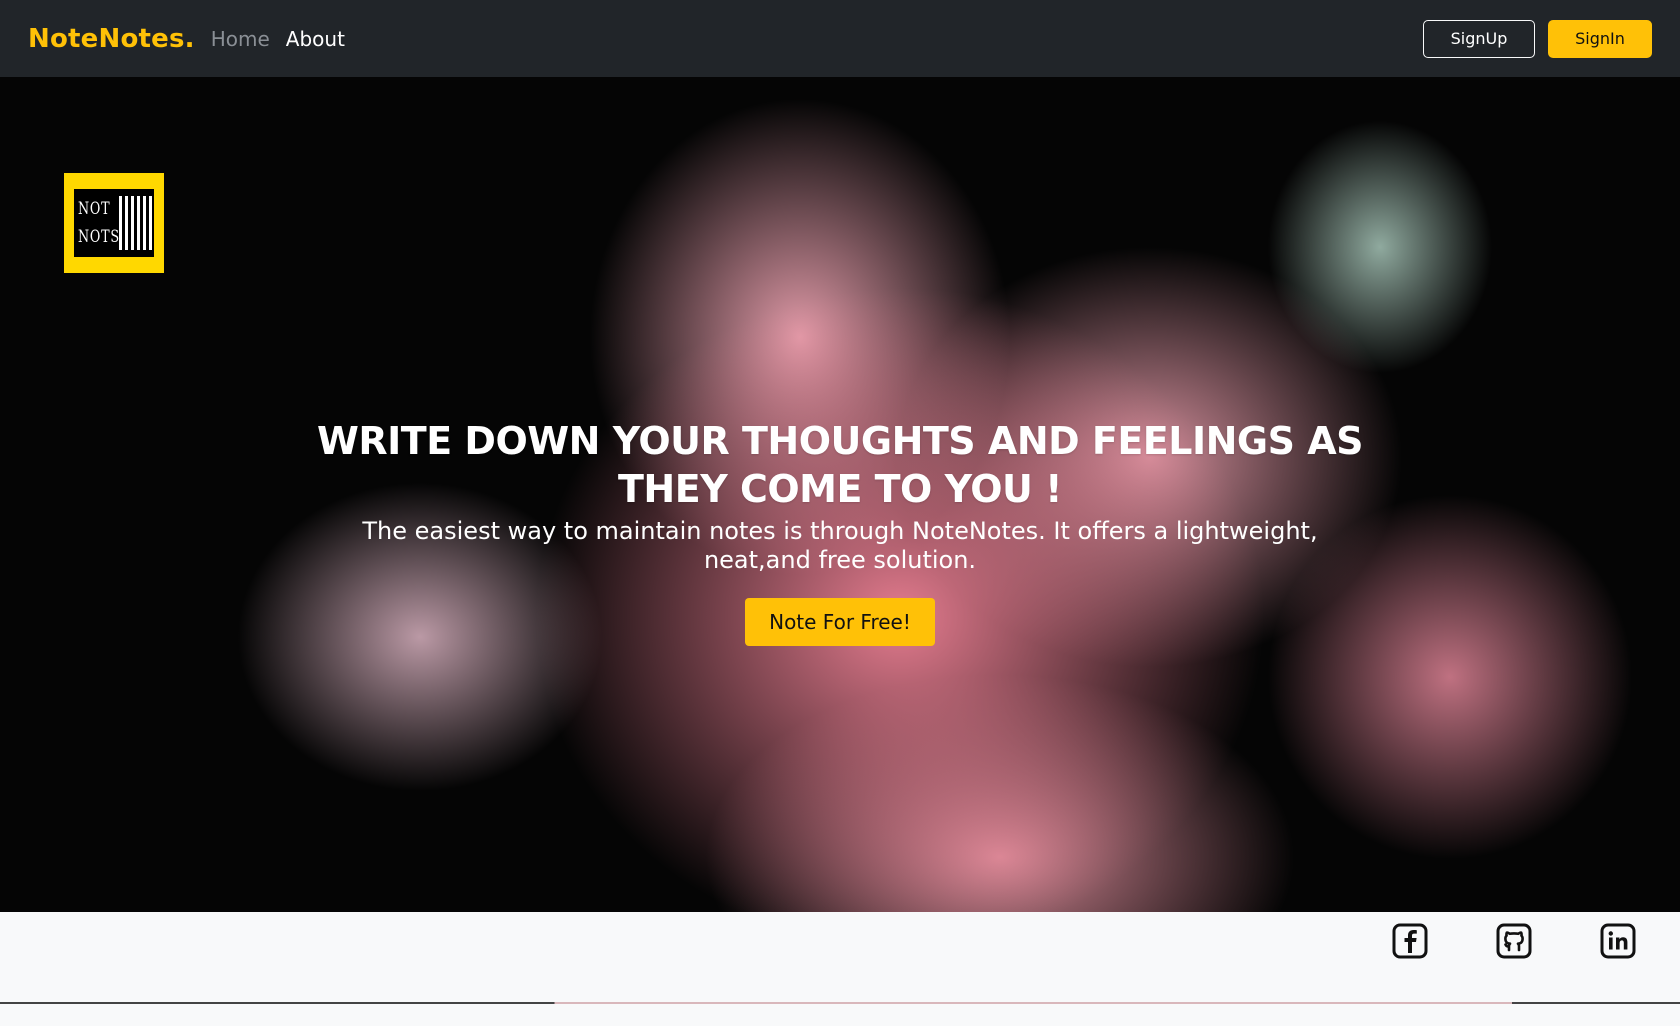 This screenshot has width=1680, height=1026. Describe the element at coordinates (840, 622) in the screenshot. I see `note-for-free-button: Note For Free!` at that location.